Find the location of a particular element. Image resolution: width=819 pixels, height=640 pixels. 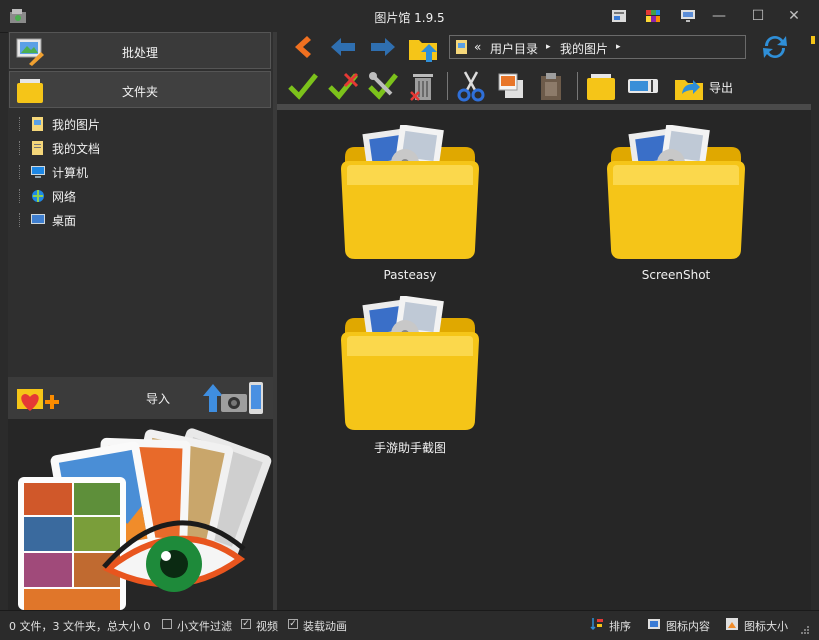

import-device-icon is located at coordinates (234, 398).